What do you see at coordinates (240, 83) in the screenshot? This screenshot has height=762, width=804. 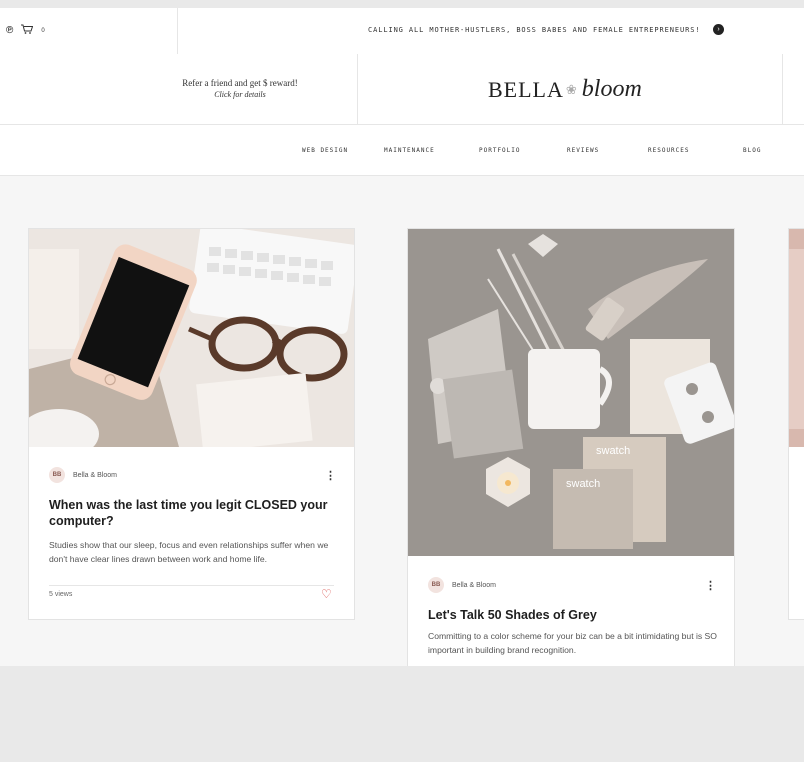 I see `referral-text: Refer a friend and get $ reward!` at bounding box center [240, 83].